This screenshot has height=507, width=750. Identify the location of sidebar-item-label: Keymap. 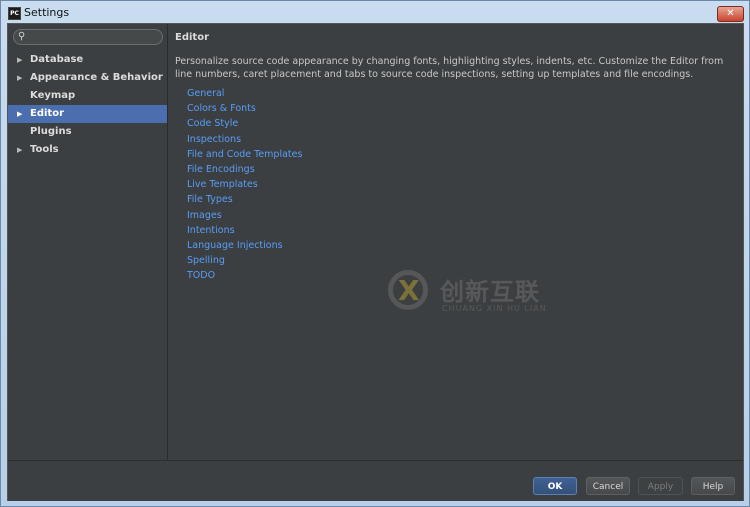
(53, 95).